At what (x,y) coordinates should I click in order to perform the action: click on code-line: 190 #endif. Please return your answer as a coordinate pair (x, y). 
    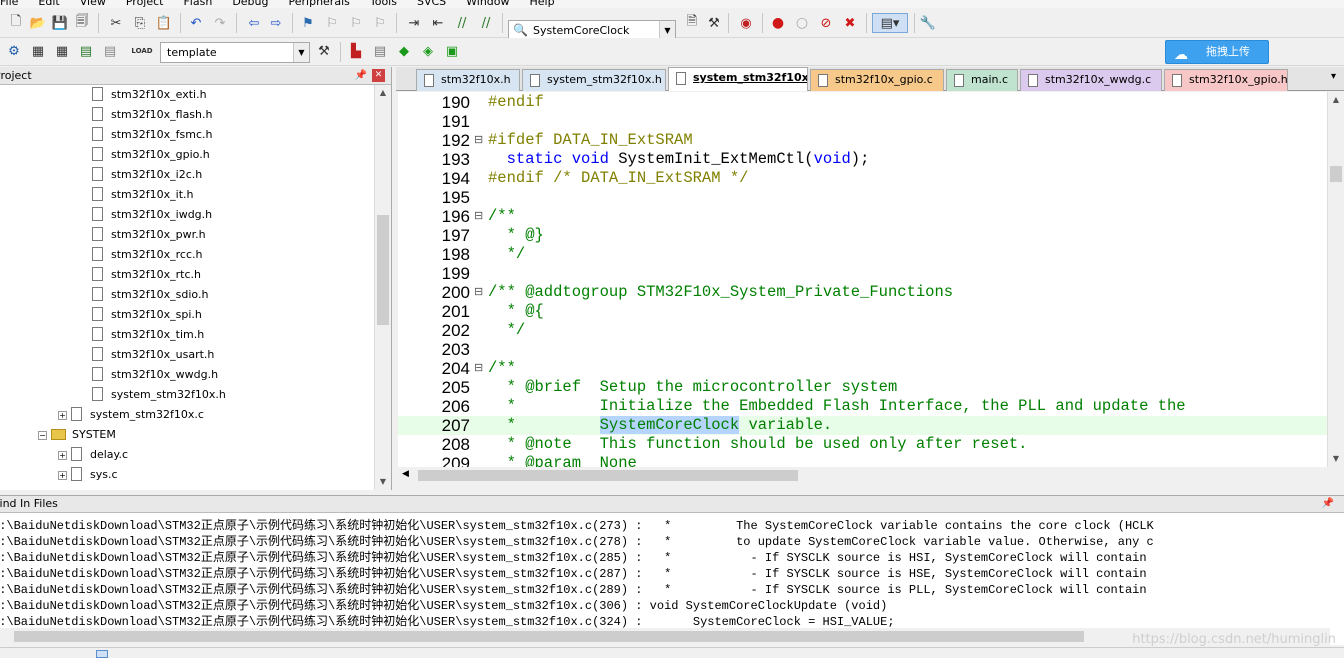
    Looking at the image, I should click on (871, 102).